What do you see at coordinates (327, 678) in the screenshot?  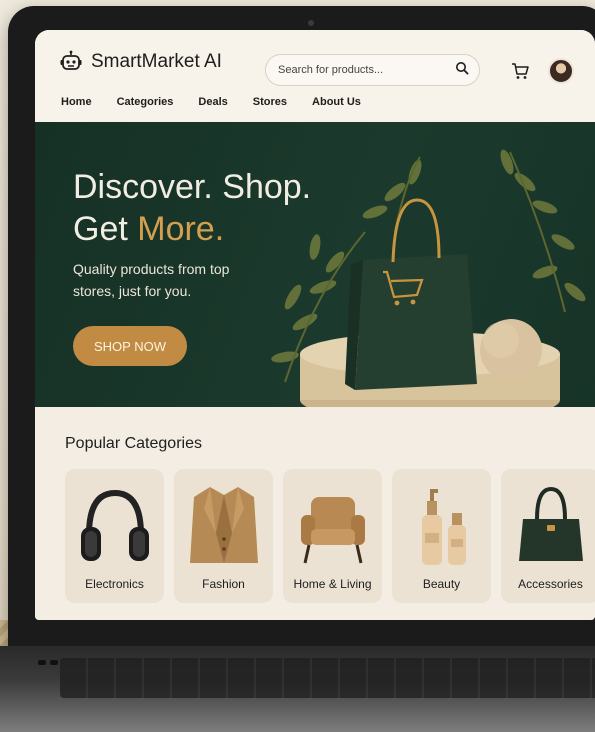 I see `keyboard` at bounding box center [327, 678].